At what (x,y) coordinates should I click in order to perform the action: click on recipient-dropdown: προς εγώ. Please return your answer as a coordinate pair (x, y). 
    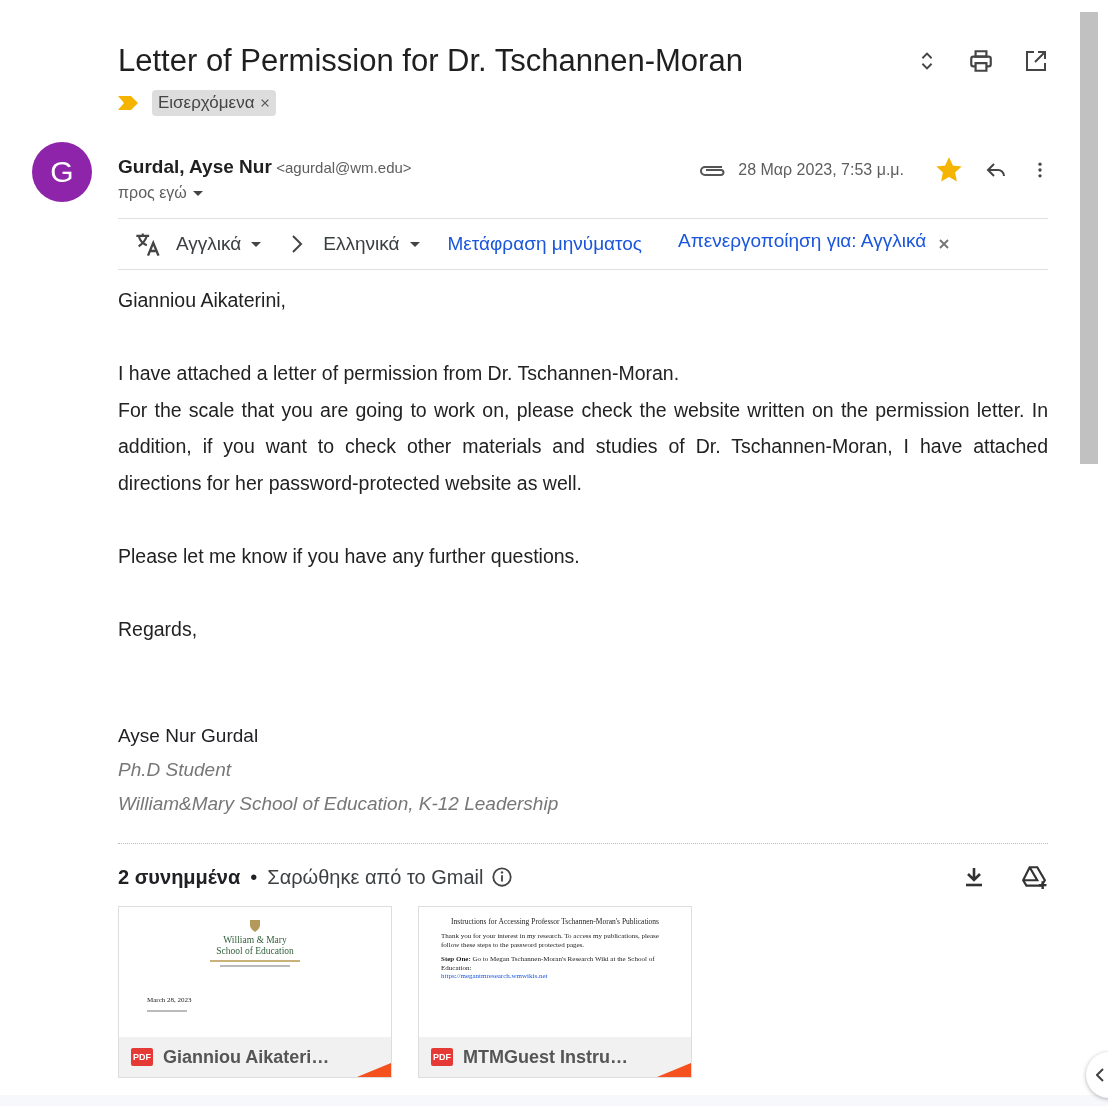
    Looking at the image, I should click on (408, 193).